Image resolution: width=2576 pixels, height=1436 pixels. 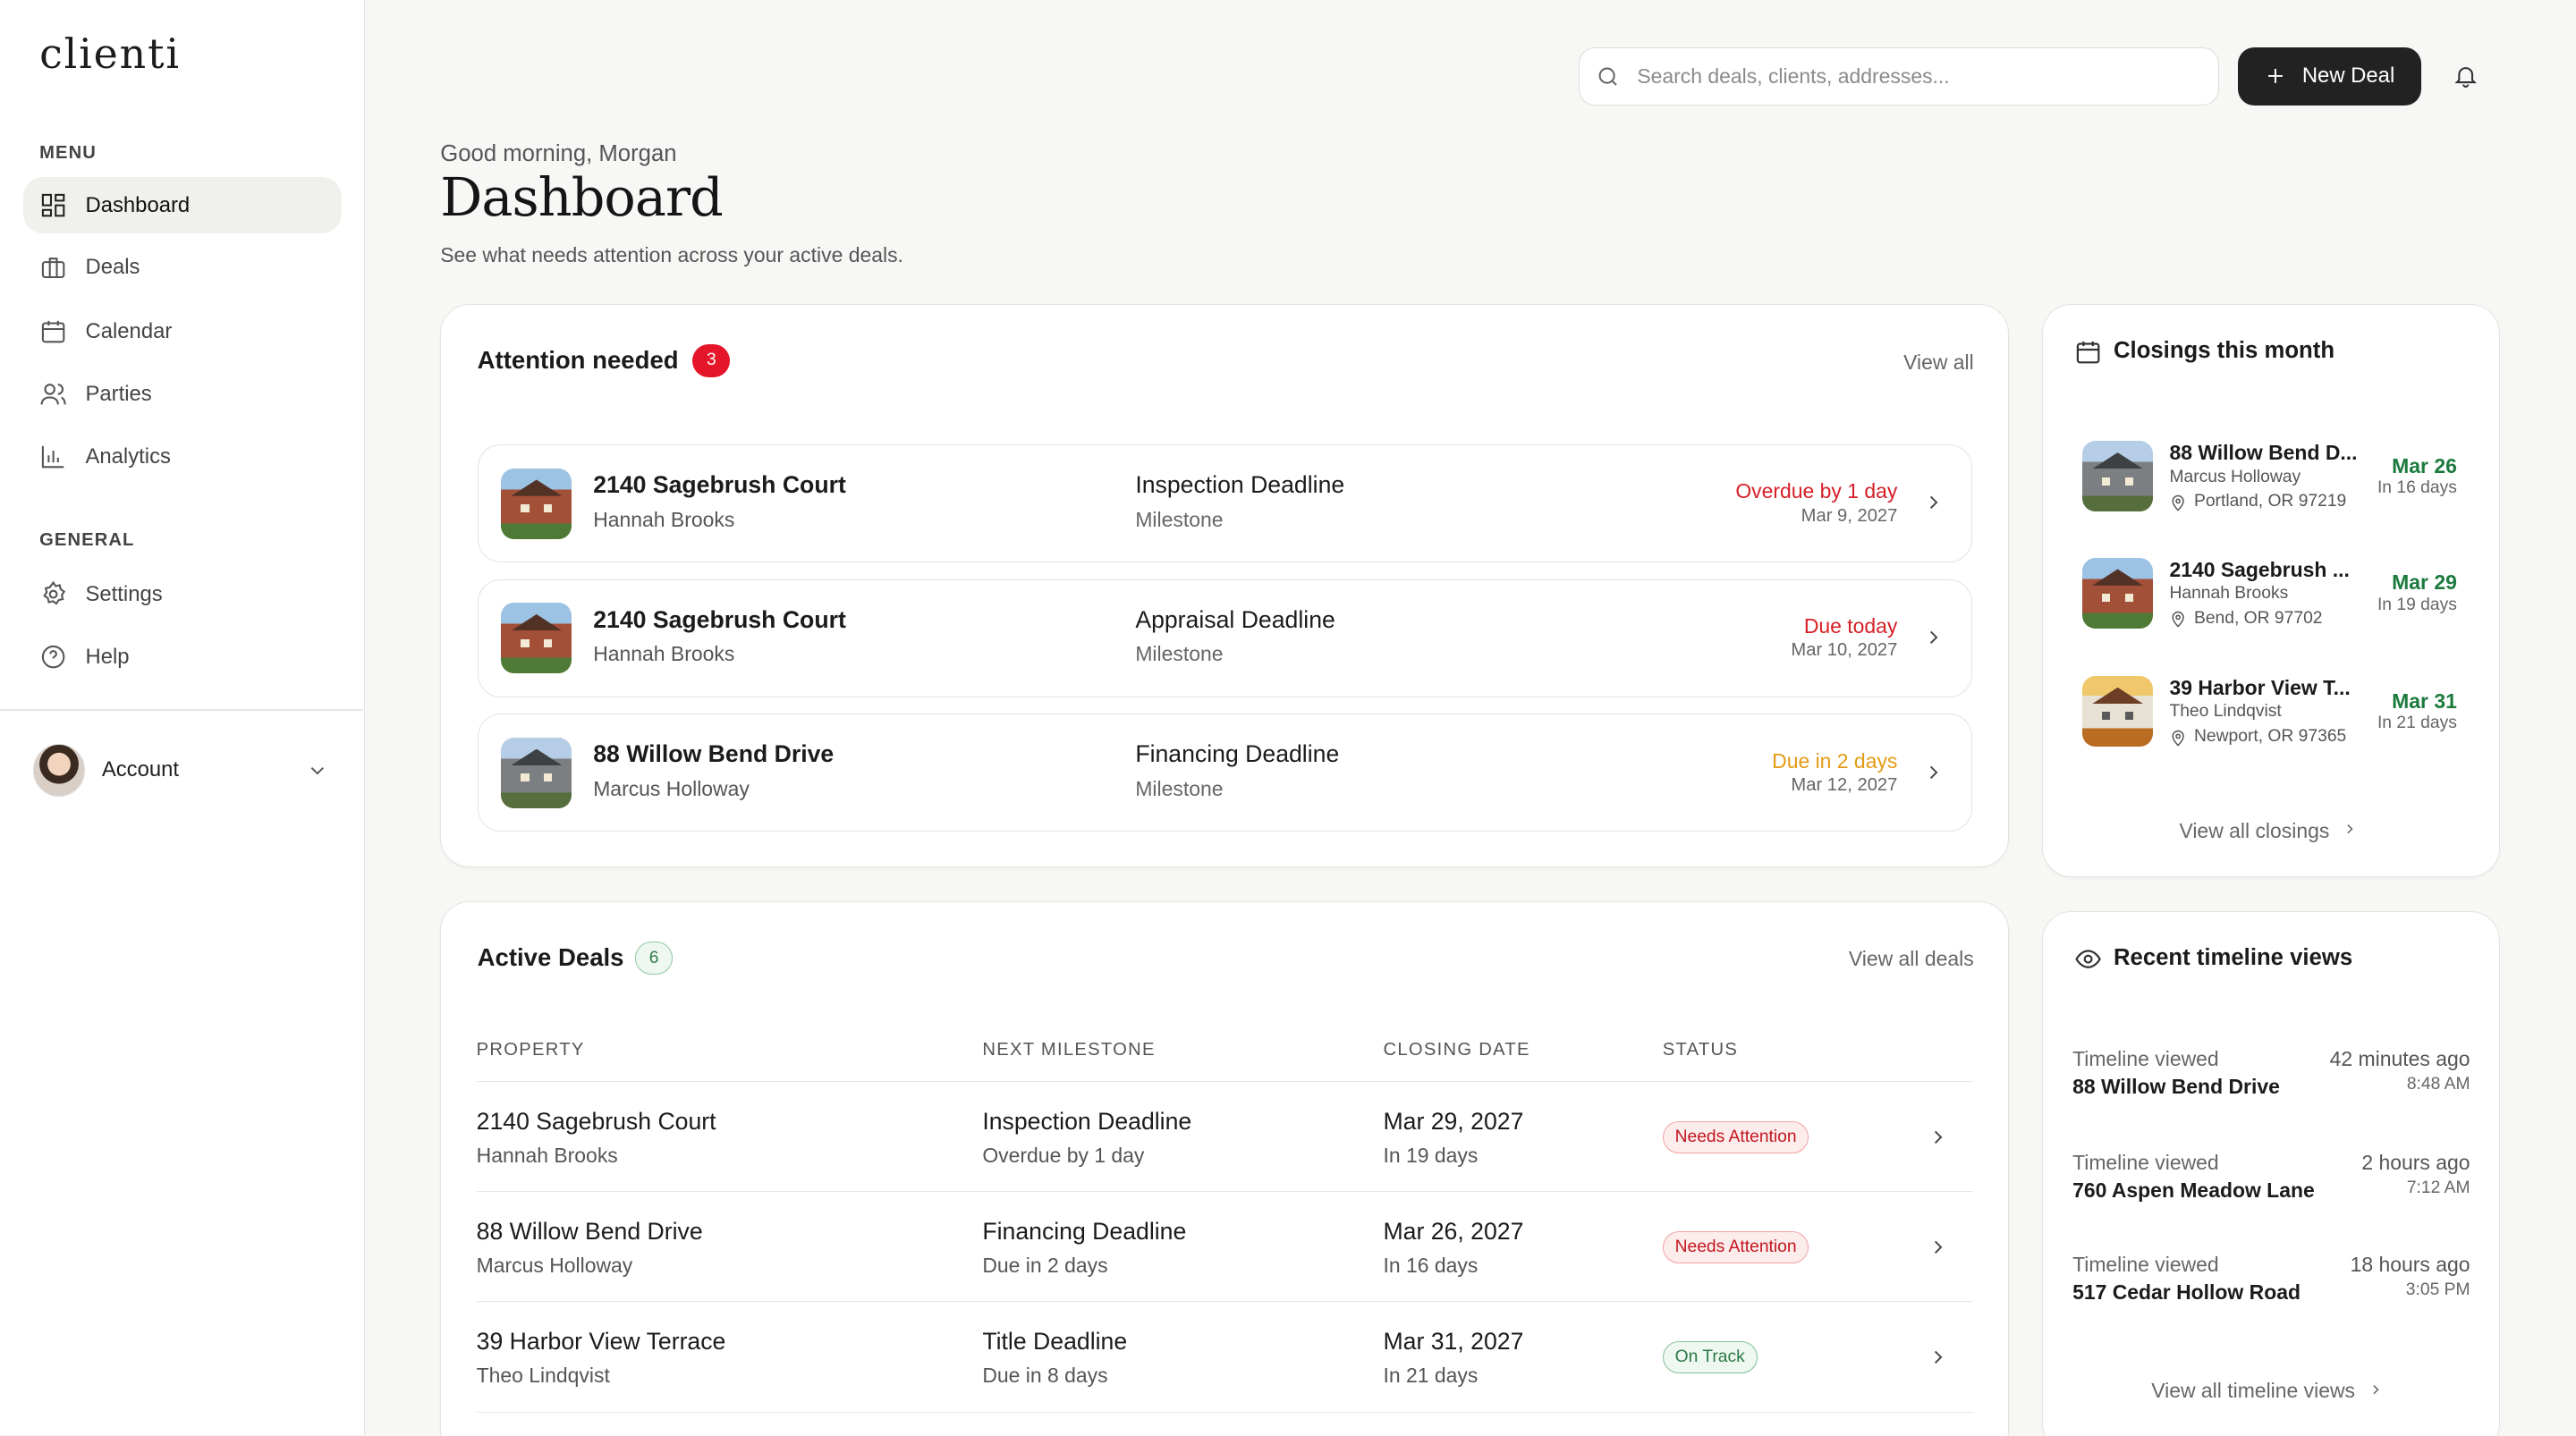 I want to click on column-header-property: PROPERTY, so click(x=531, y=1050).